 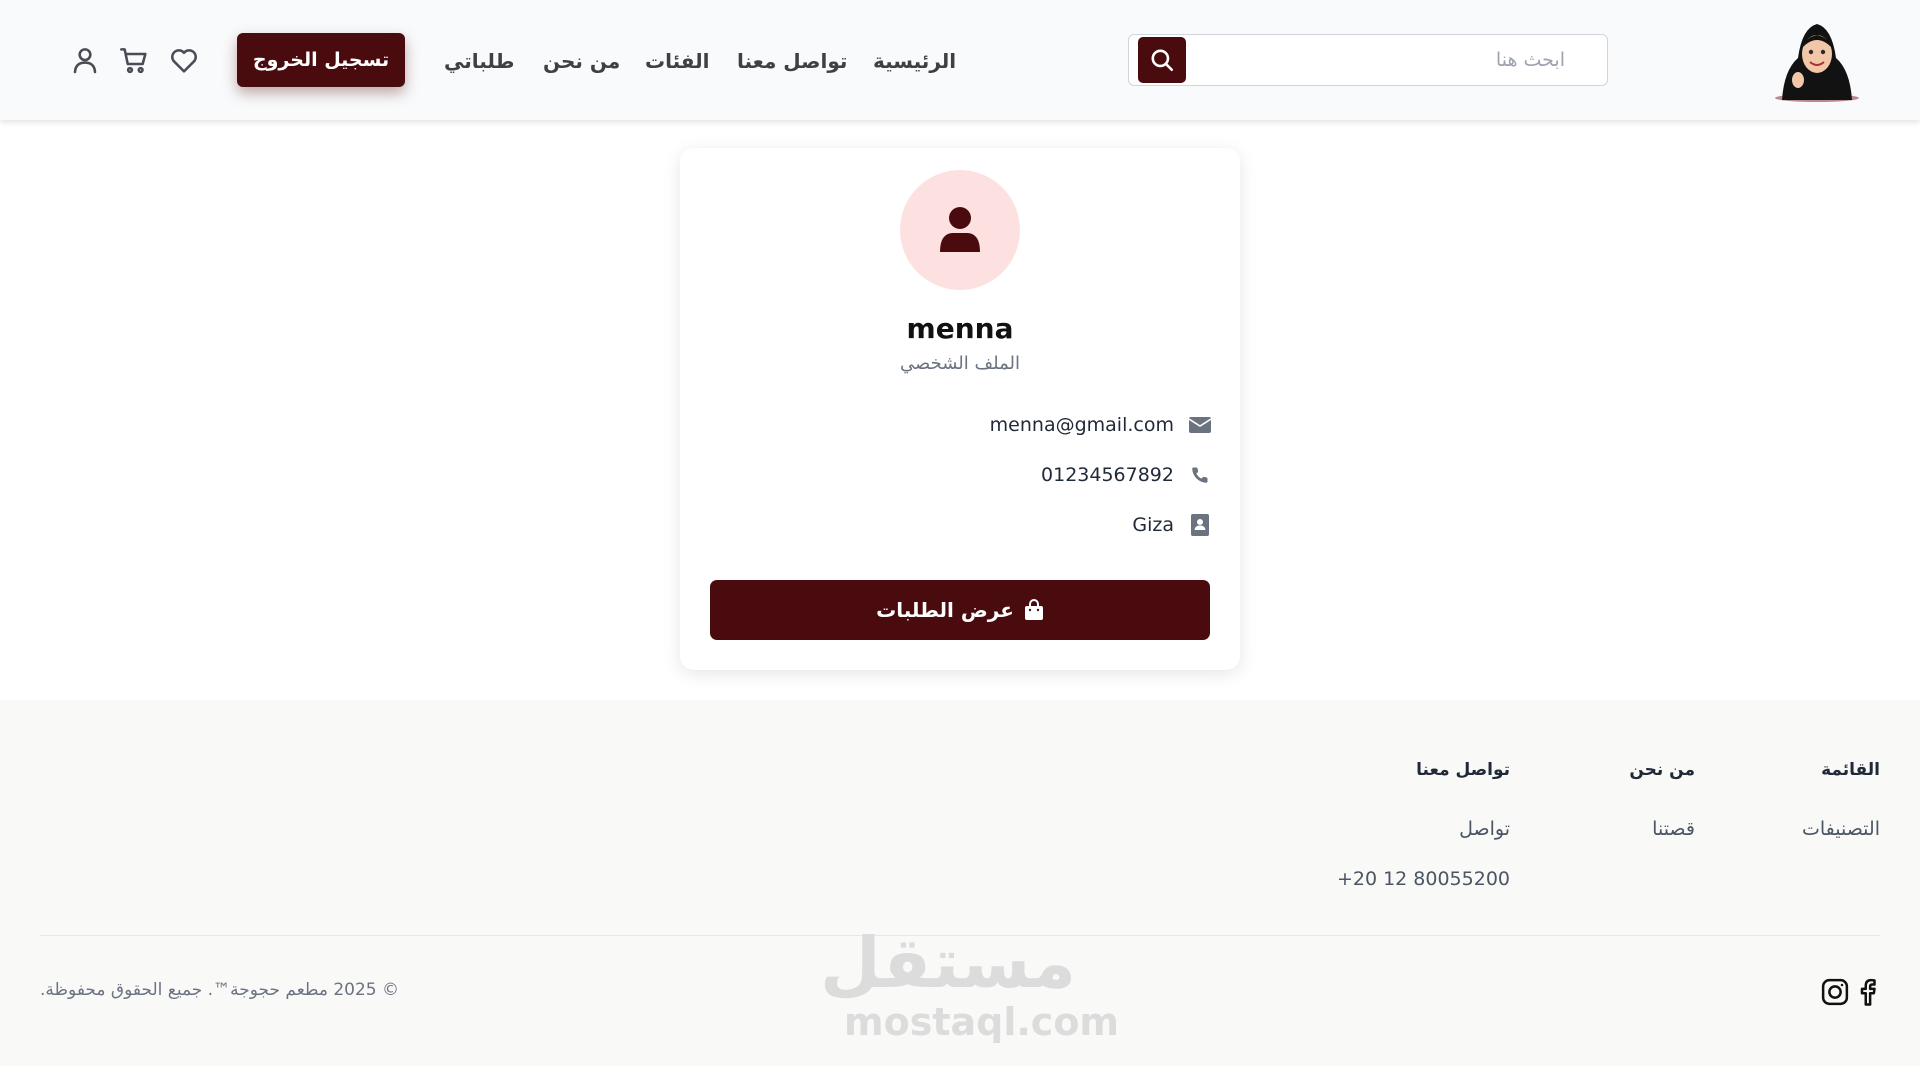 I want to click on address-row: Giza, so click(x=1172, y=525).